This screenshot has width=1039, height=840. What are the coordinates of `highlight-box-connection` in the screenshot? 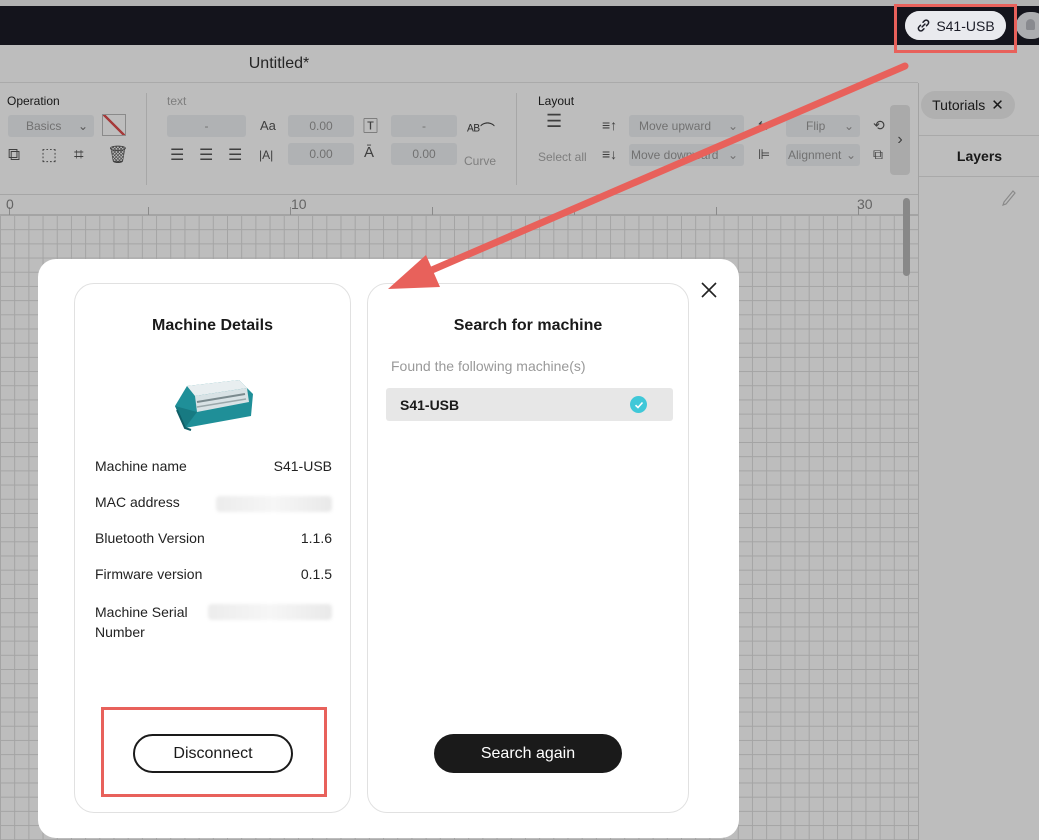 It's located at (955, 28).